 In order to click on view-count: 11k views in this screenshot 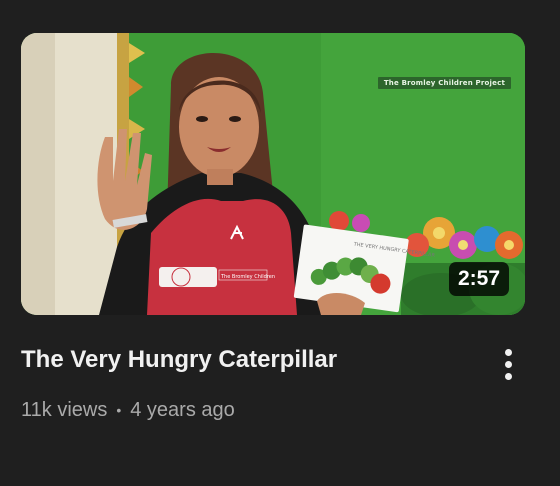, I will do `click(64, 410)`.